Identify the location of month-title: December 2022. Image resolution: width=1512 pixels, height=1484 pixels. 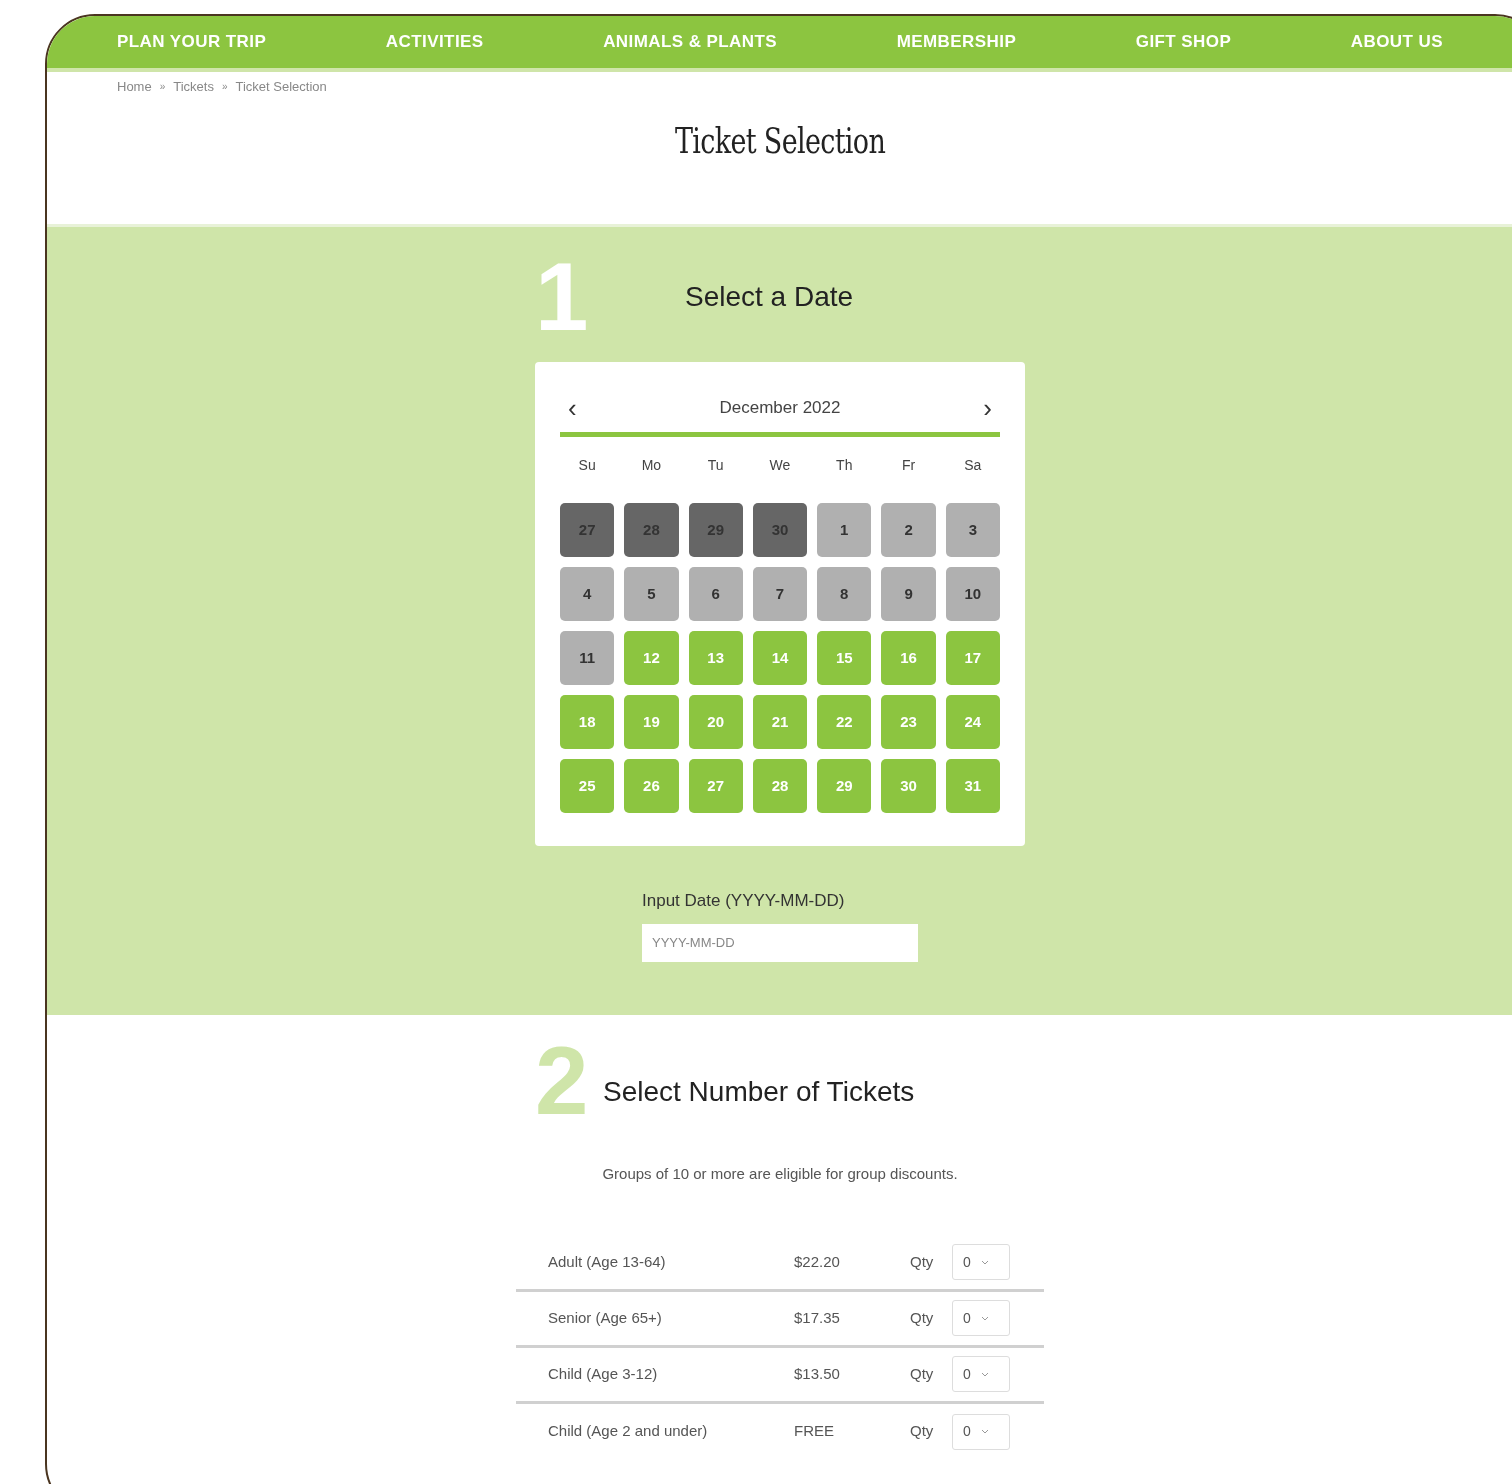
(780, 408).